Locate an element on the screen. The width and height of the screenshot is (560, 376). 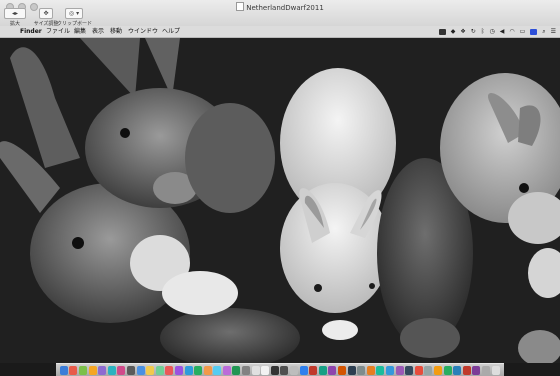
menu-finder: Finder is located at coordinates (31, 31).